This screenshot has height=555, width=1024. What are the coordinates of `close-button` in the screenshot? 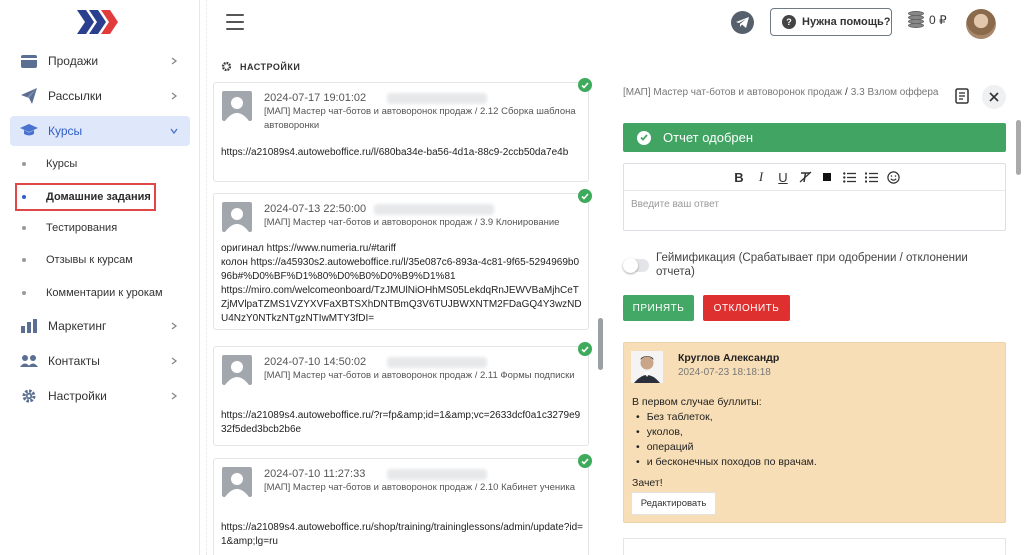 It's located at (994, 97).